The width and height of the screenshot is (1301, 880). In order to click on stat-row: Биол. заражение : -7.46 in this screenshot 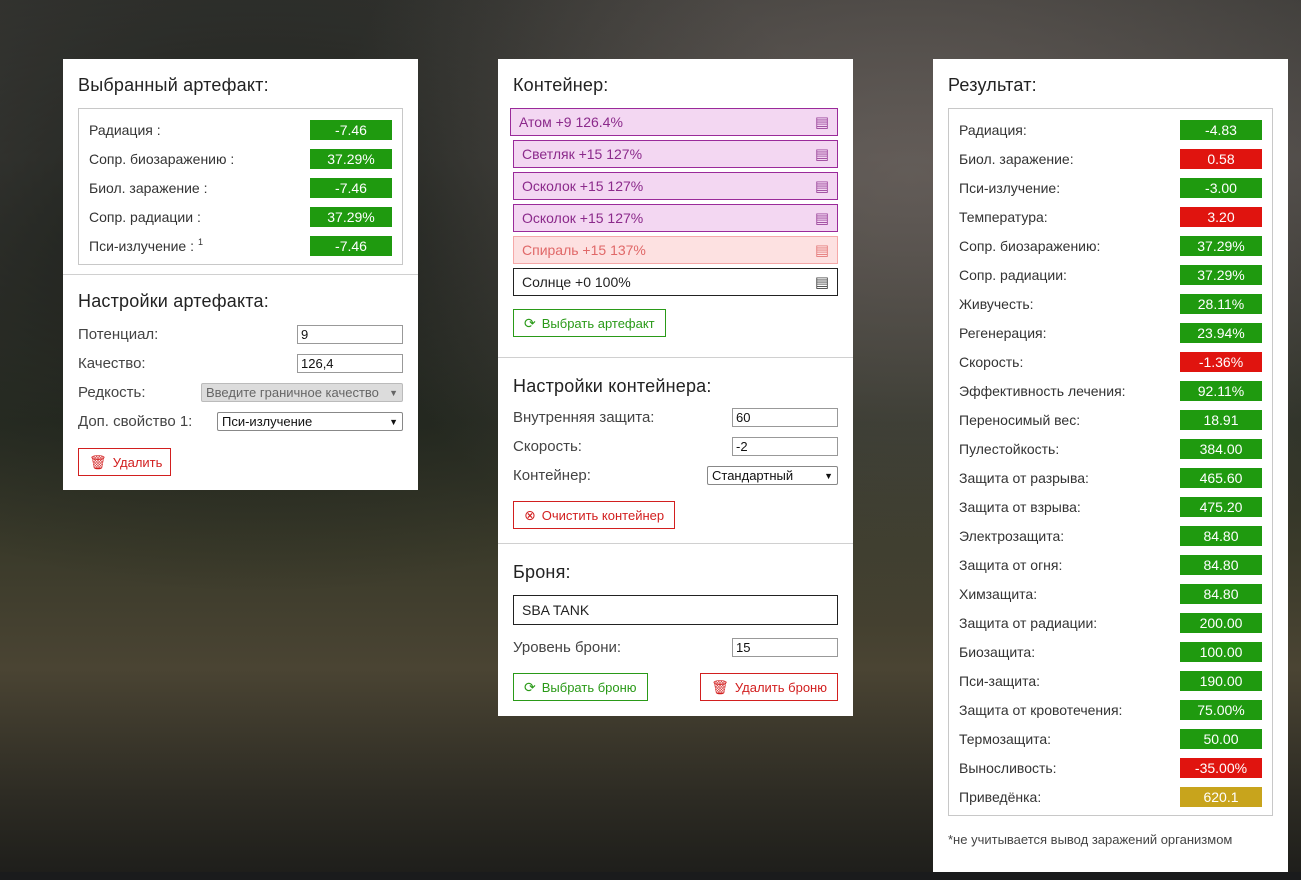, I will do `click(240, 187)`.